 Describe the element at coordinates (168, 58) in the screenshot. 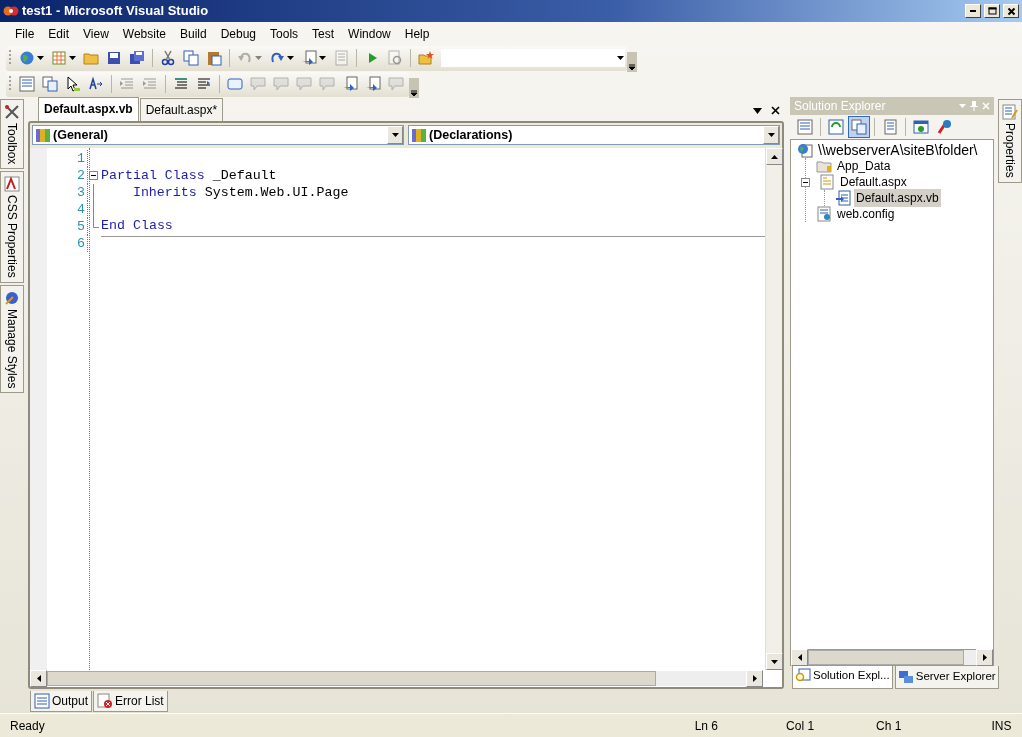

I see `cut-icon` at that location.